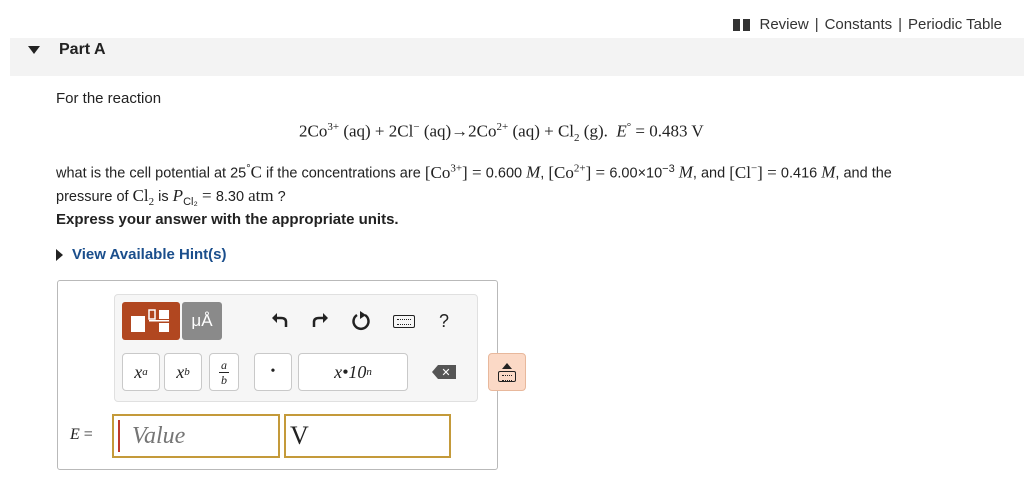 The image size is (1024, 479). I want to click on backspace-icon: ✕, so click(444, 372).